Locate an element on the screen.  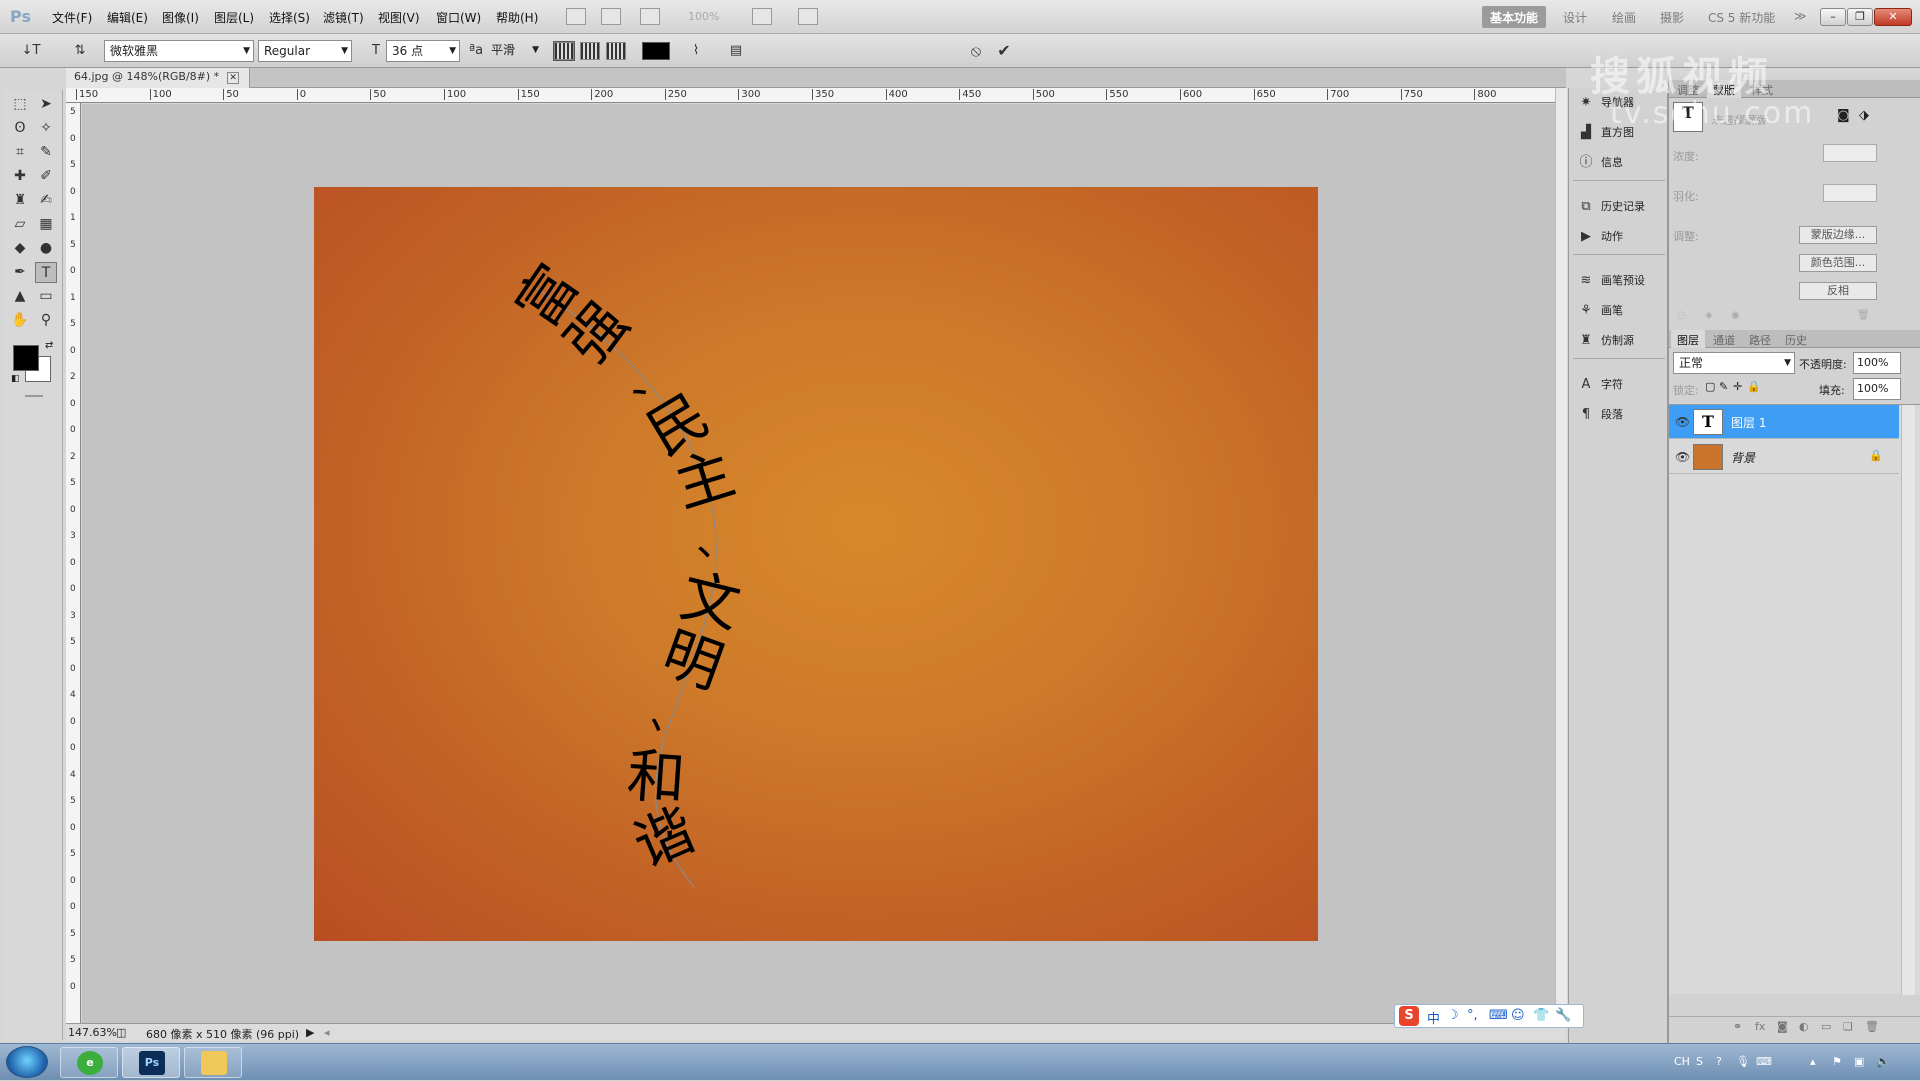
font-family-select: 微软雅黑 ▼ is located at coordinates (179, 51).